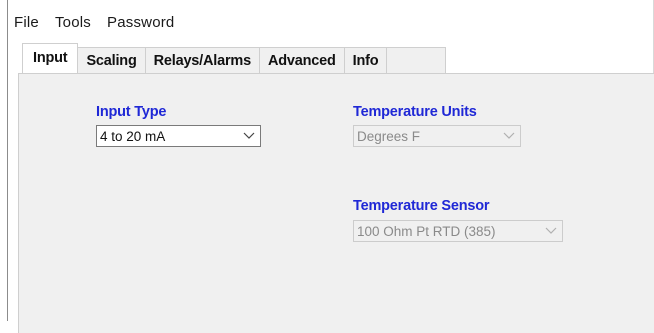 The width and height of the screenshot is (654, 333). Describe the element at coordinates (50, 58) in the screenshot. I see `tab-input: Input` at that location.